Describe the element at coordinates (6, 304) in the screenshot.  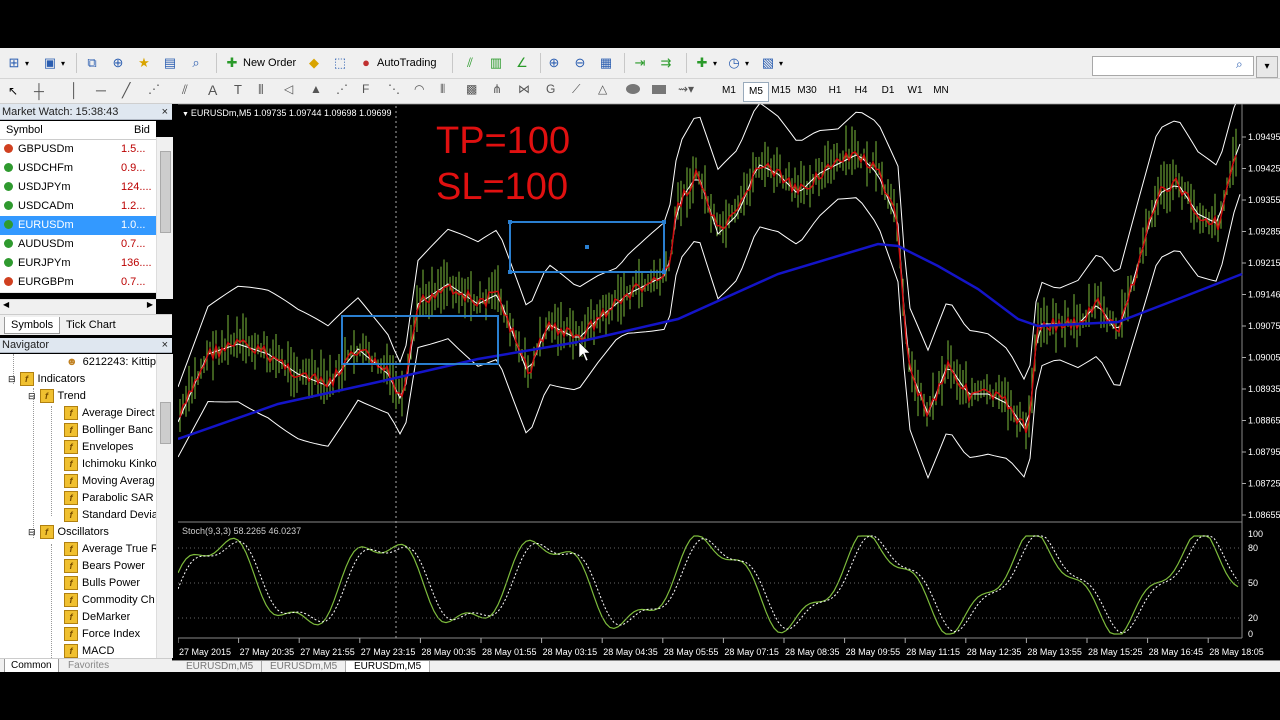
I see `scroll-left-icon: ◀` at that location.